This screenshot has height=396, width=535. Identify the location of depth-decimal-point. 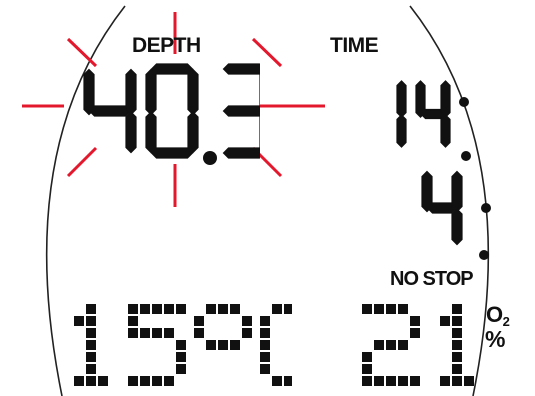
(210, 158).